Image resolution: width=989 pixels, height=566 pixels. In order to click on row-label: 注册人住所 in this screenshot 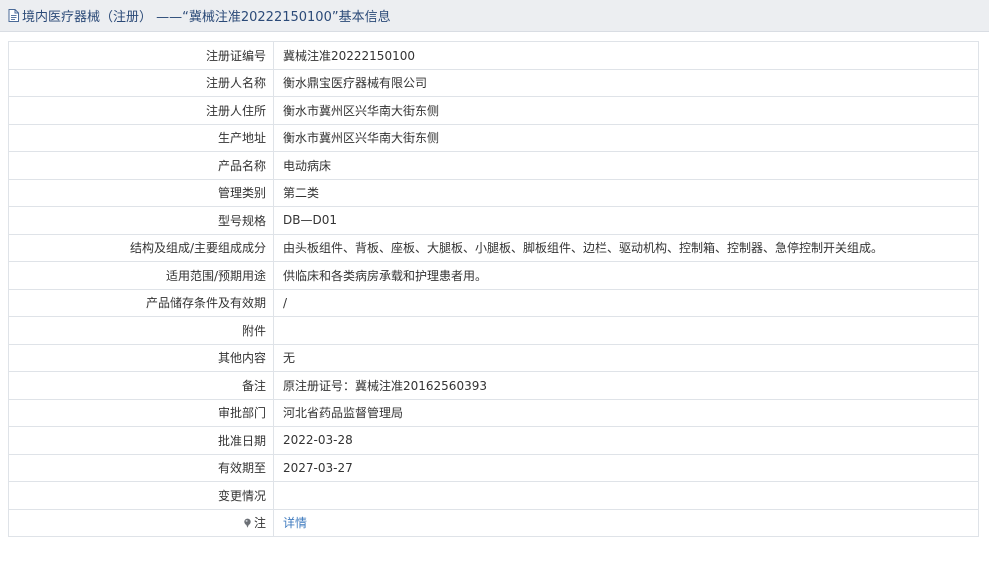, I will do `click(141, 110)`.